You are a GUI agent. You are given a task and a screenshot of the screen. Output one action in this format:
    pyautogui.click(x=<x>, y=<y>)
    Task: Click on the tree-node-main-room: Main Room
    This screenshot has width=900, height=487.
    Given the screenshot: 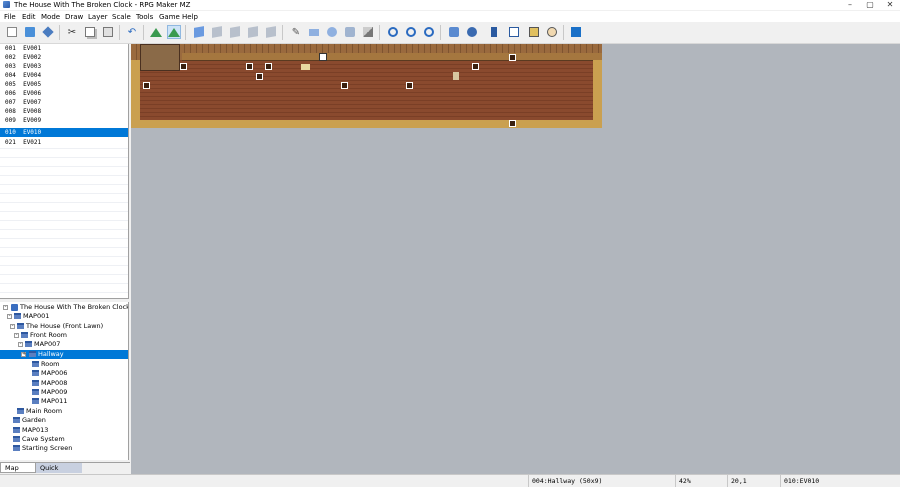 What is the action you would take?
    pyautogui.click(x=39, y=411)
    